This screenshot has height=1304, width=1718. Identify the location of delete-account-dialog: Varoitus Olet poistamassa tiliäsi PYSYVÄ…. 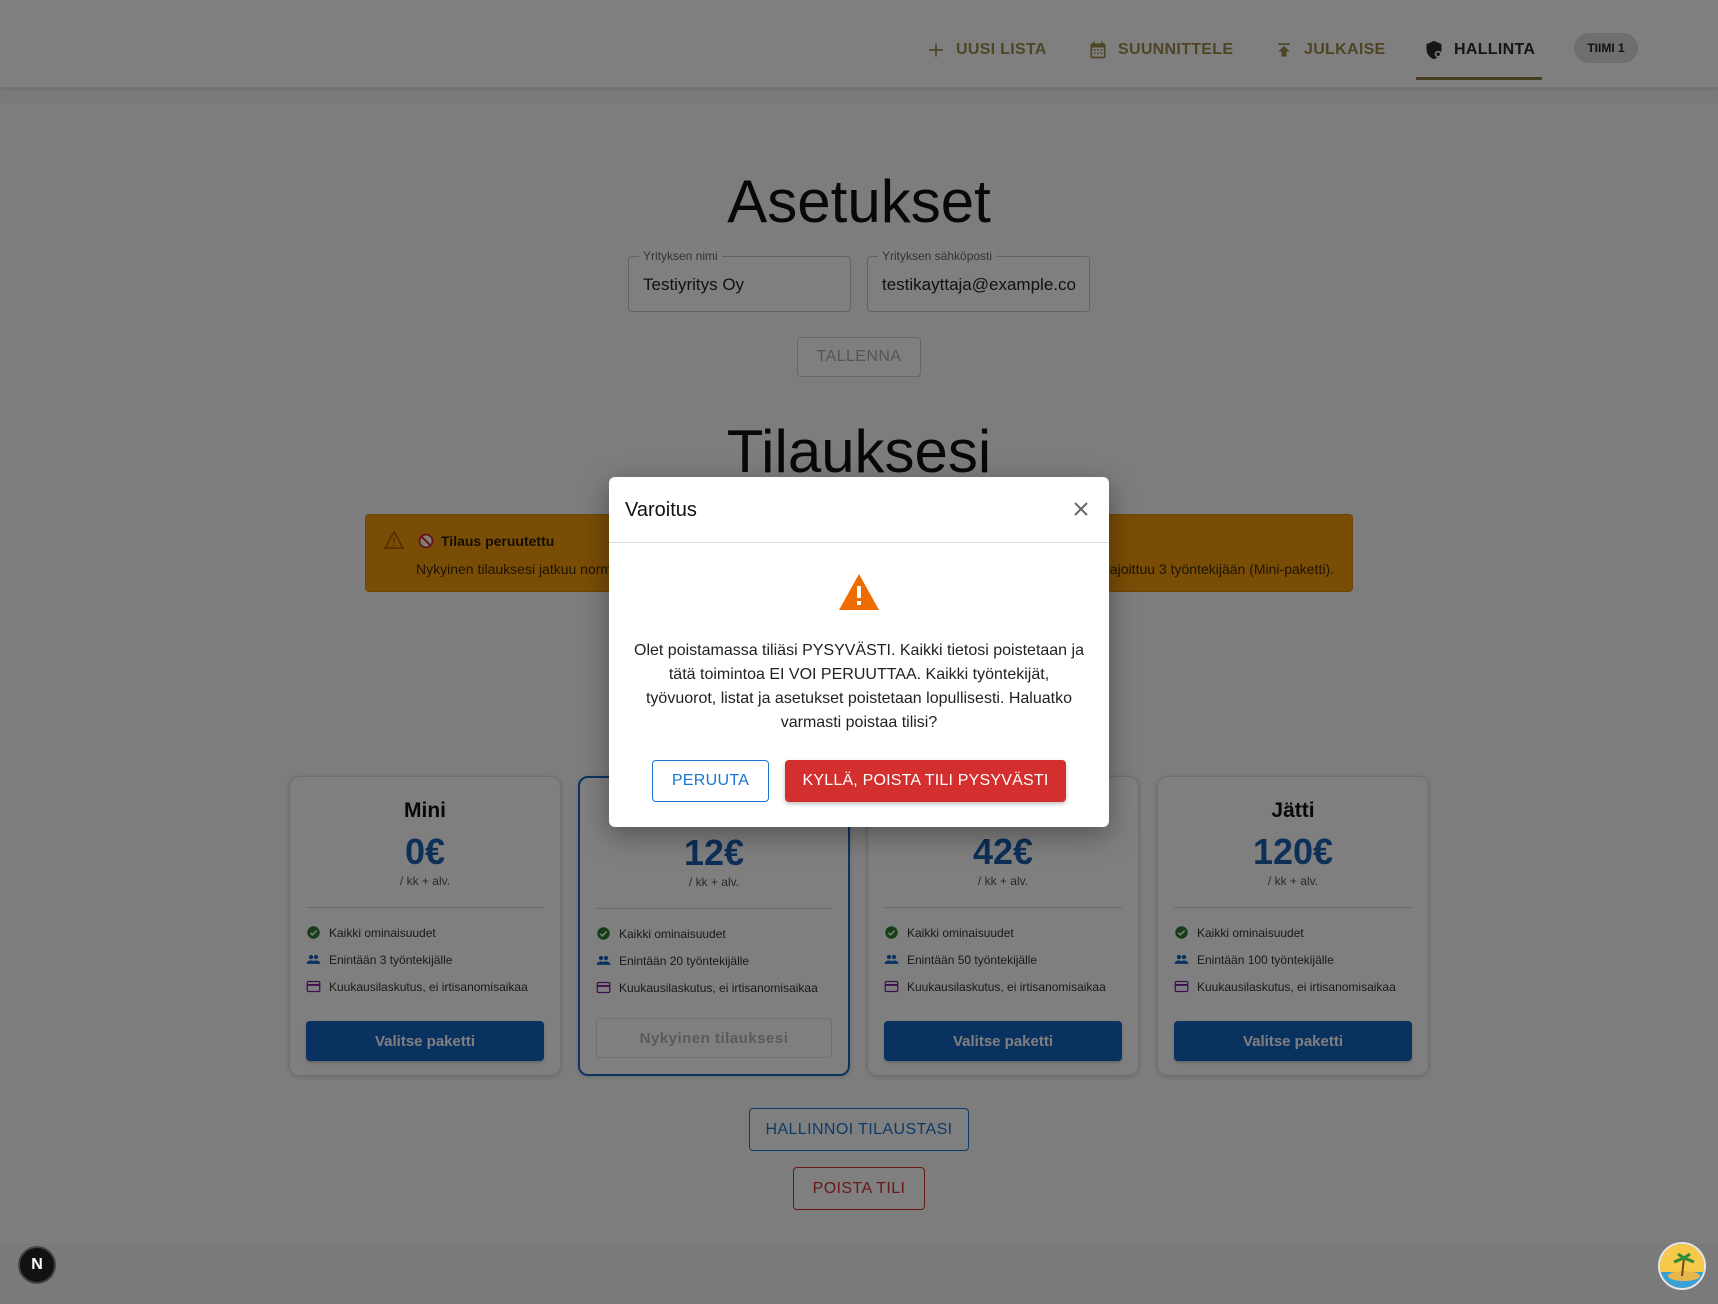
(859, 652).